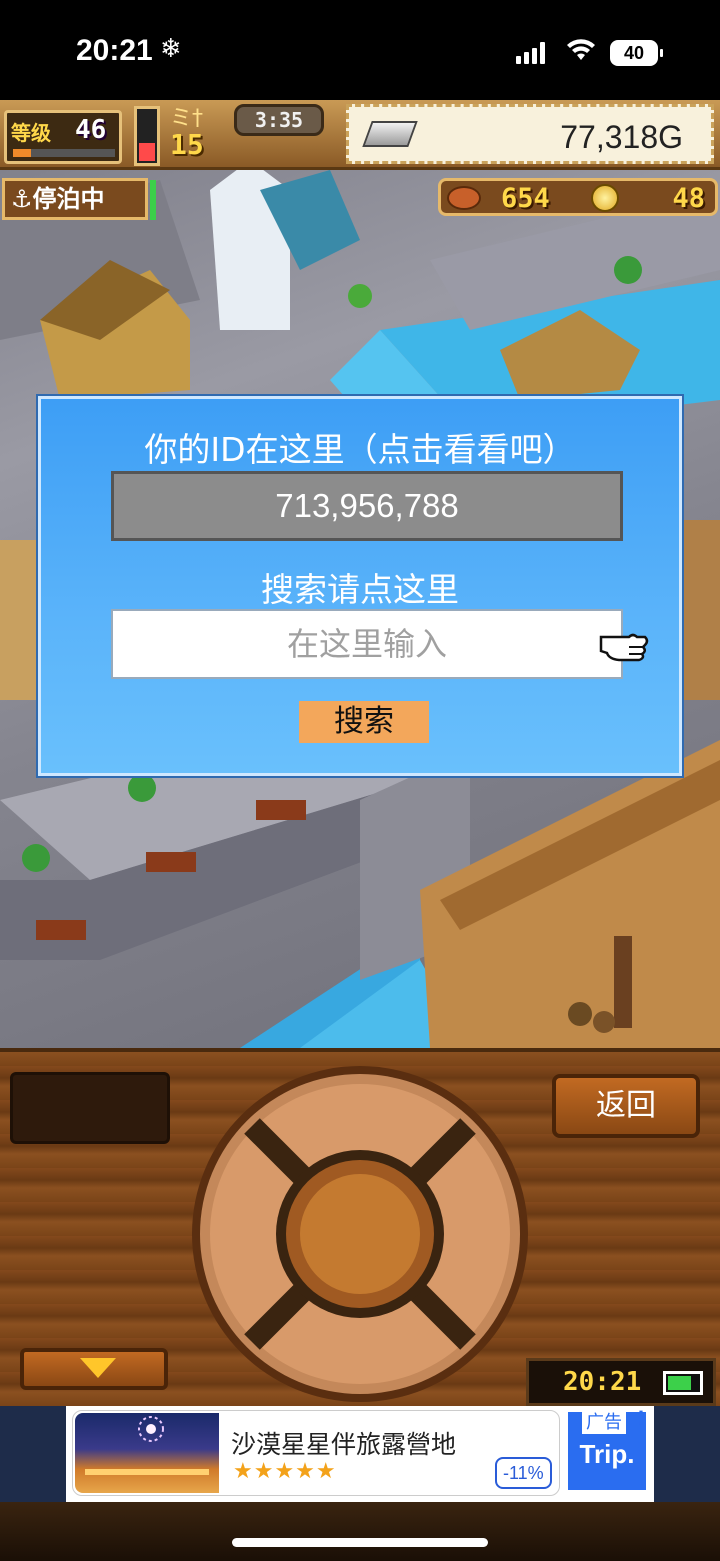  What do you see at coordinates (523, 1473) in the screenshot?
I see `discount-badge: -11%` at bounding box center [523, 1473].